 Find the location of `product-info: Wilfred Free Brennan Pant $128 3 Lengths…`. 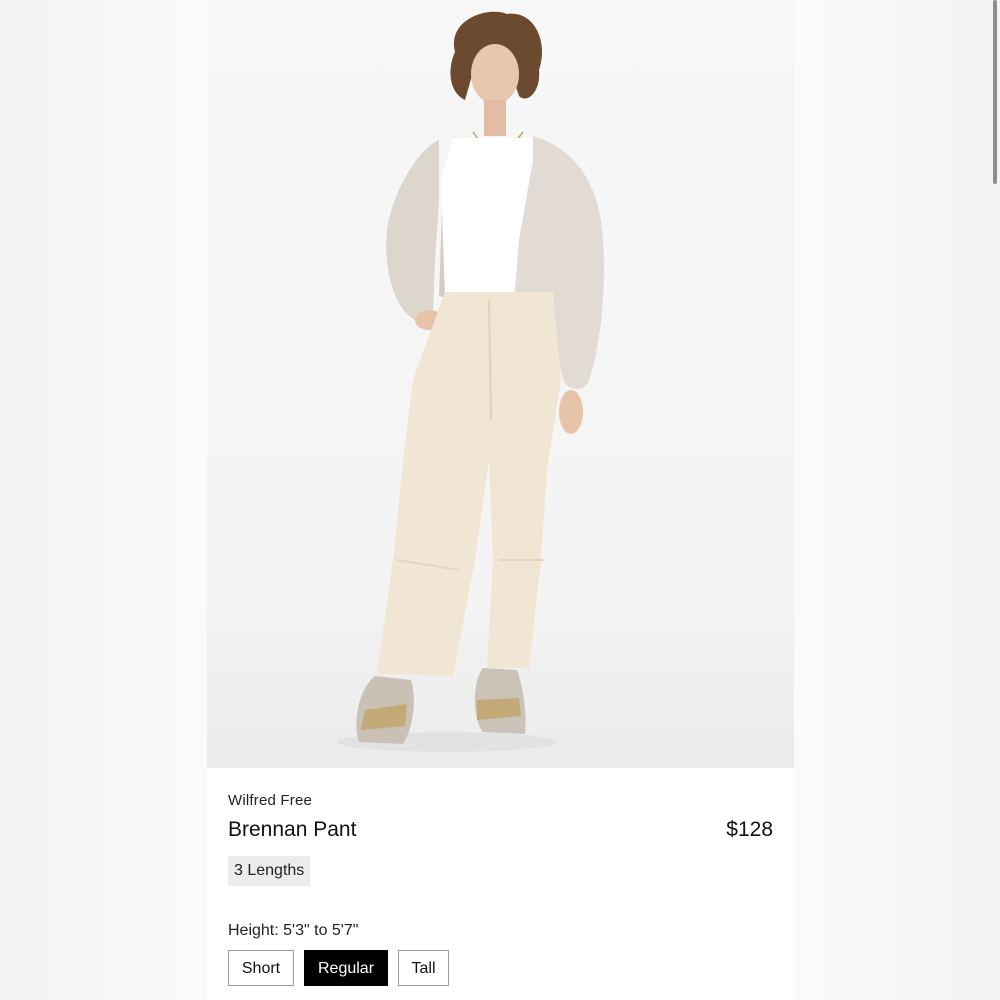

product-info: Wilfred Free Brennan Pant $128 3 Lengths… is located at coordinates (500, 884).